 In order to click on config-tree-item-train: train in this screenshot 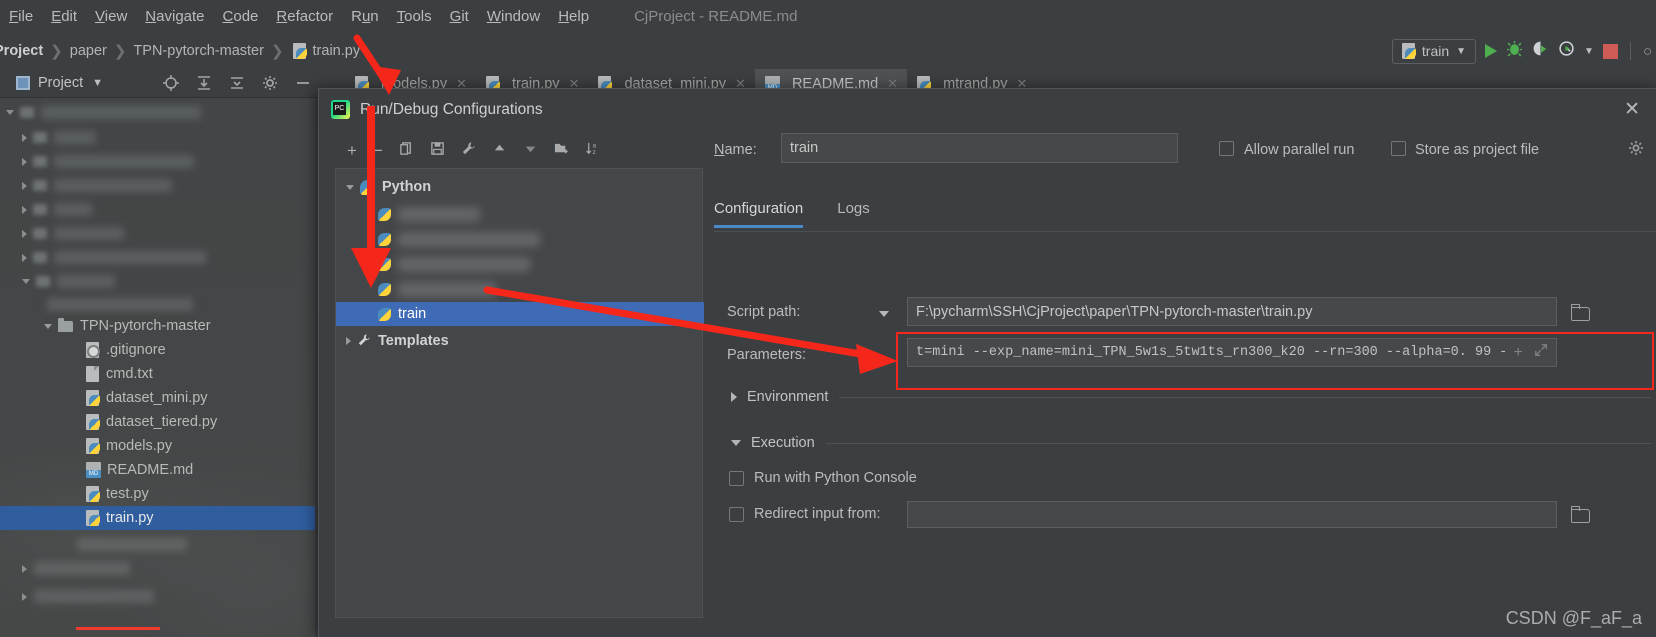, I will do `click(520, 314)`.